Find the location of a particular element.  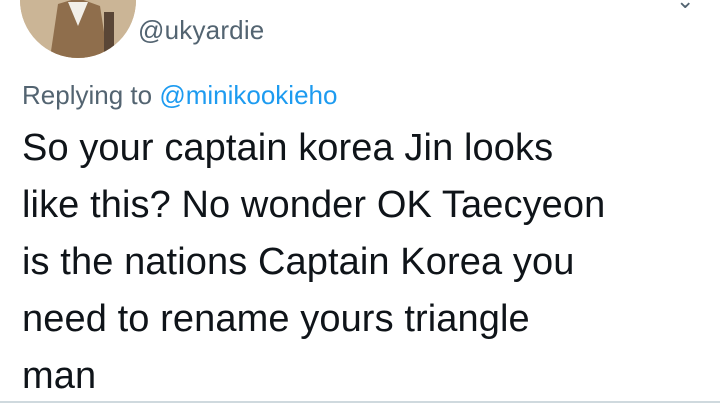

avatar is located at coordinates (78, 29).